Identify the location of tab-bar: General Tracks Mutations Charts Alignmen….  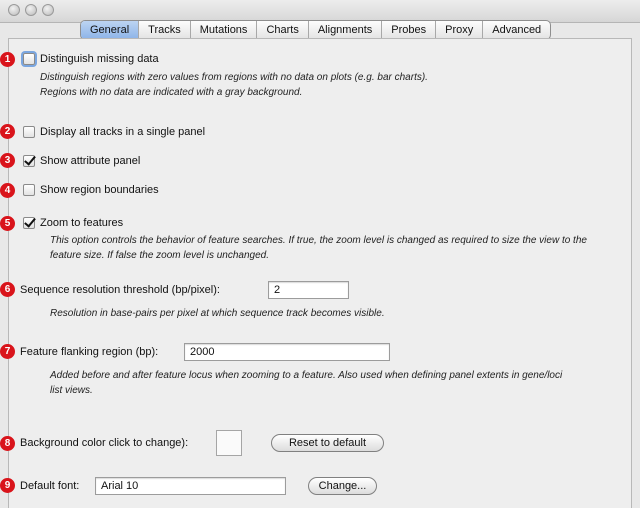
(316, 30).